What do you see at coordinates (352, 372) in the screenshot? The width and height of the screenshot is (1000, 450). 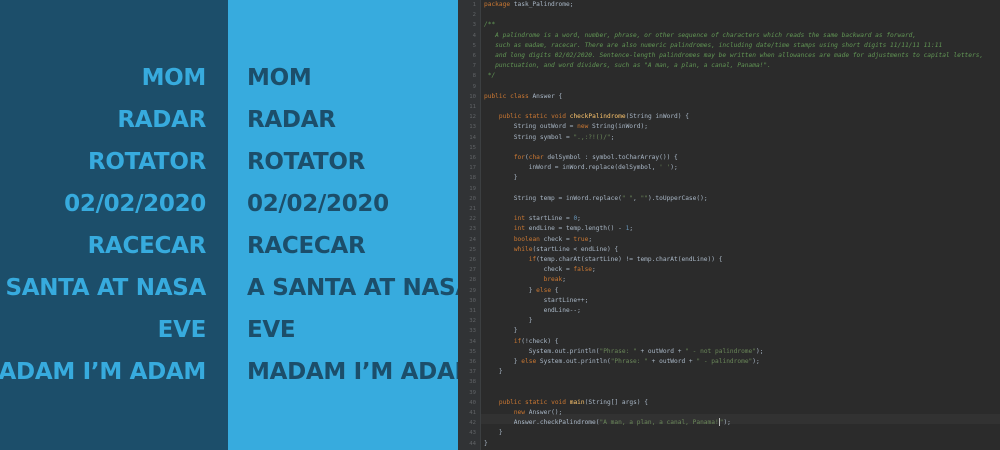 I see `word-madam-left-aligned: MADAM I’M ADAM` at bounding box center [352, 372].